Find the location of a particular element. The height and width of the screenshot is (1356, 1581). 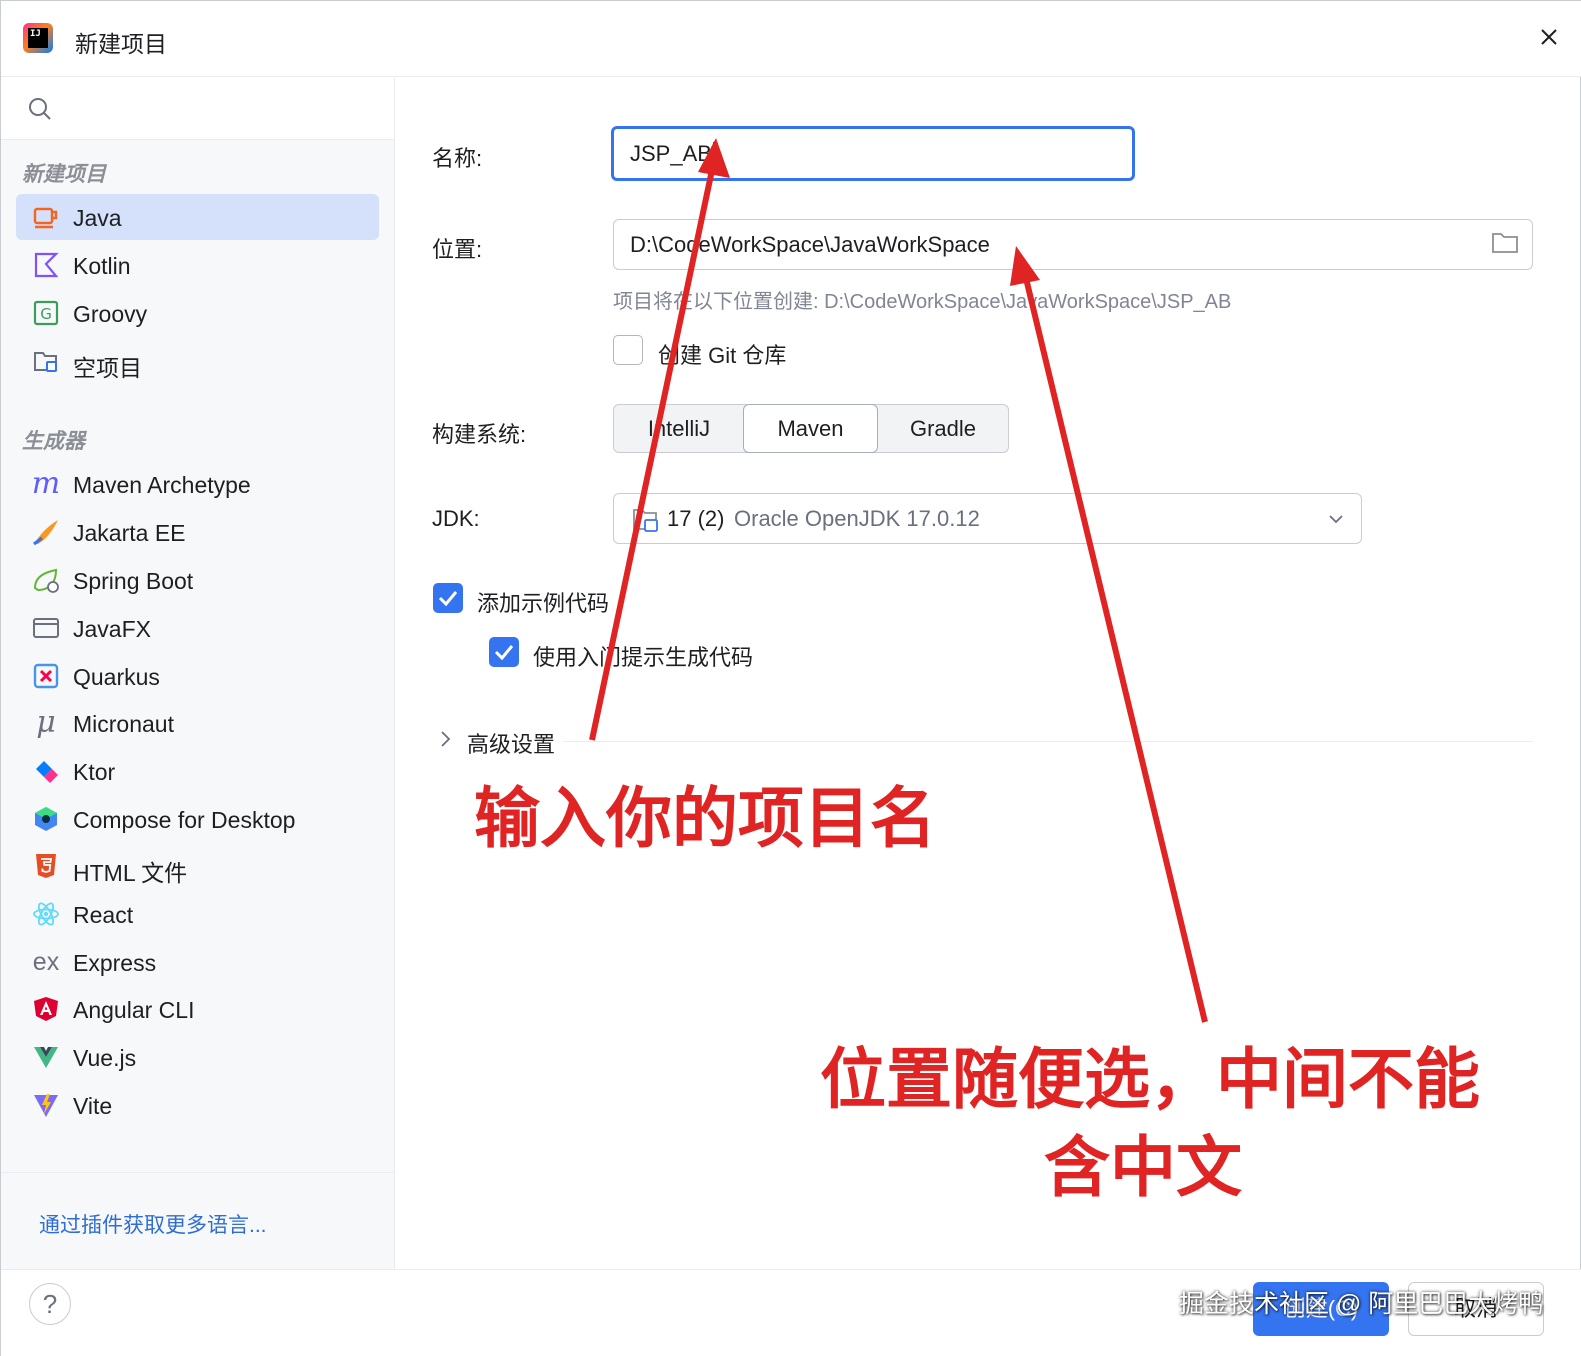

sidebar-item-angular-cli: Angular CLI is located at coordinates (197, 1009).